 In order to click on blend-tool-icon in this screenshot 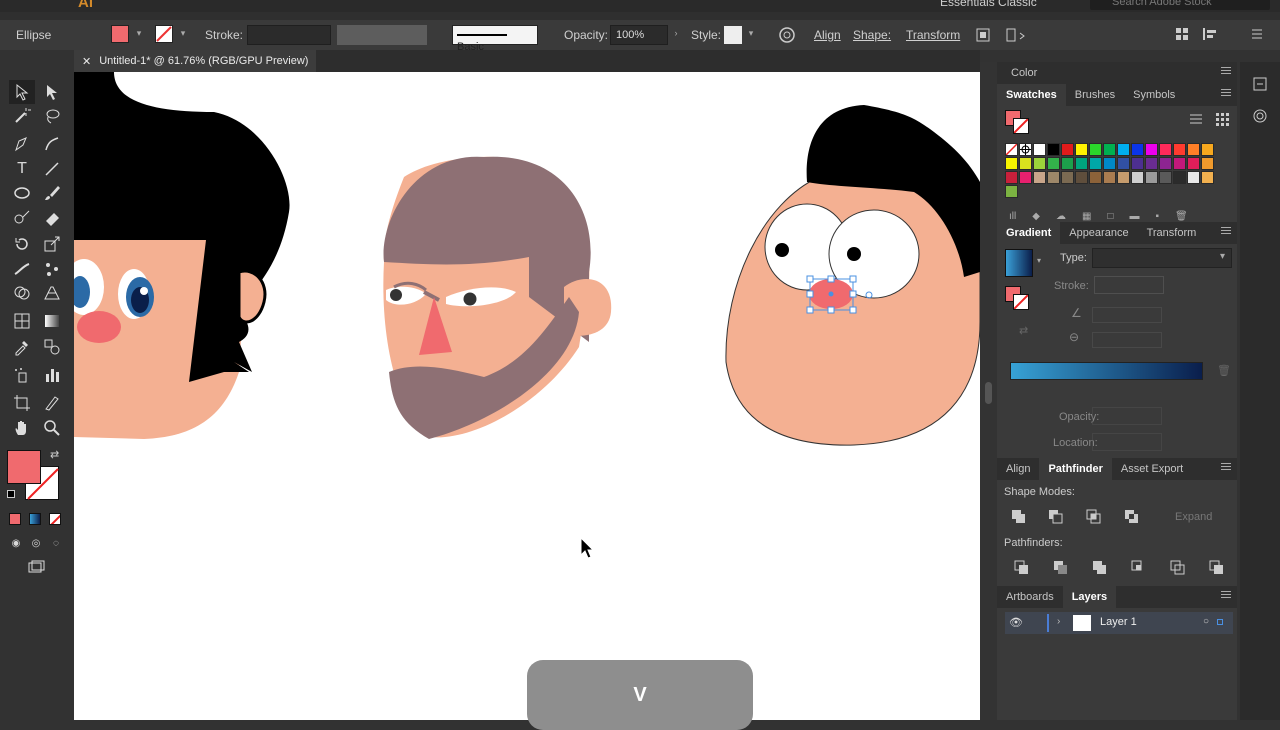, I will do `click(52, 347)`.